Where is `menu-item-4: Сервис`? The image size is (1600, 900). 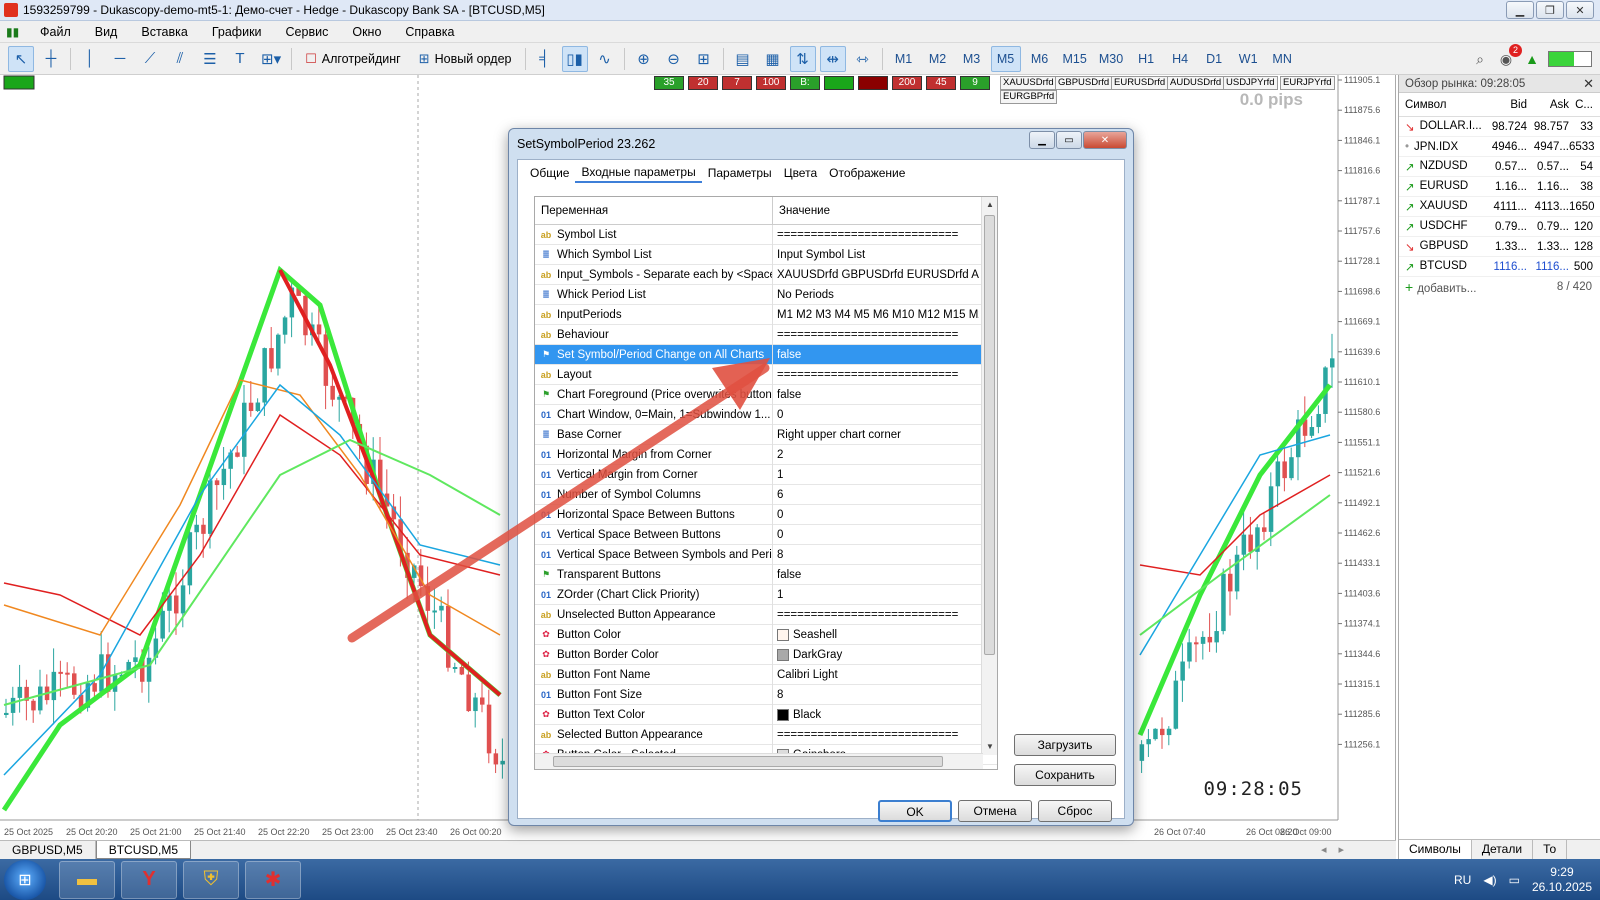 menu-item-4: Сервис is located at coordinates (307, 32).